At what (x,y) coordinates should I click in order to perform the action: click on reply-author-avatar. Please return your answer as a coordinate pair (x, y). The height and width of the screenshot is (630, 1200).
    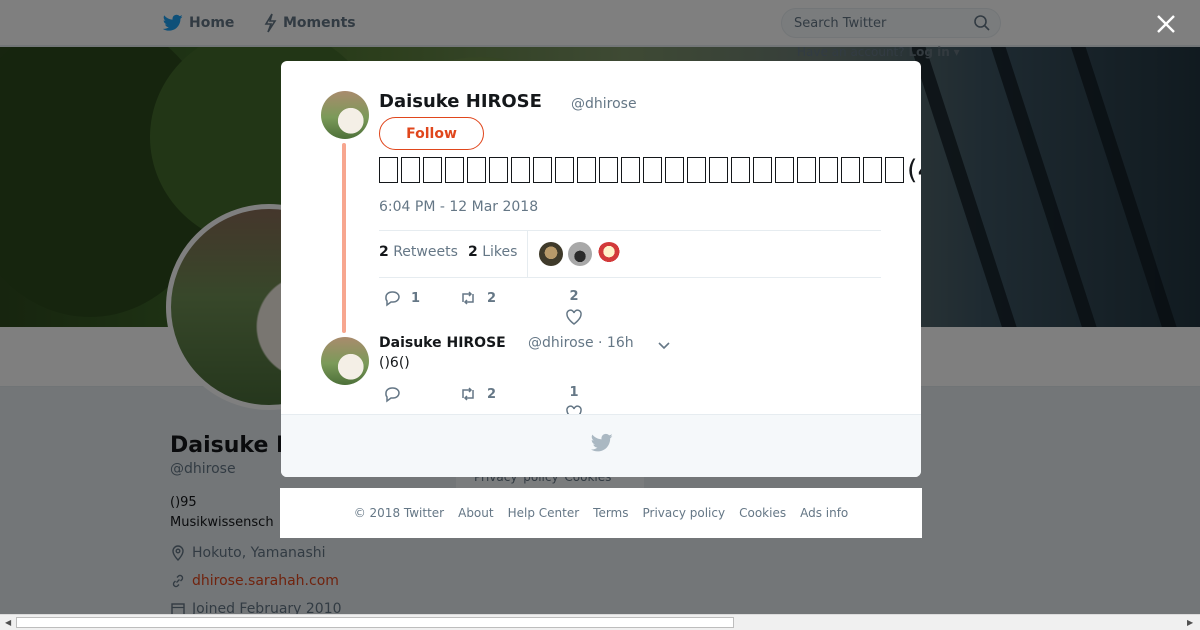
    Looking at the image, I should click on (345, 361).